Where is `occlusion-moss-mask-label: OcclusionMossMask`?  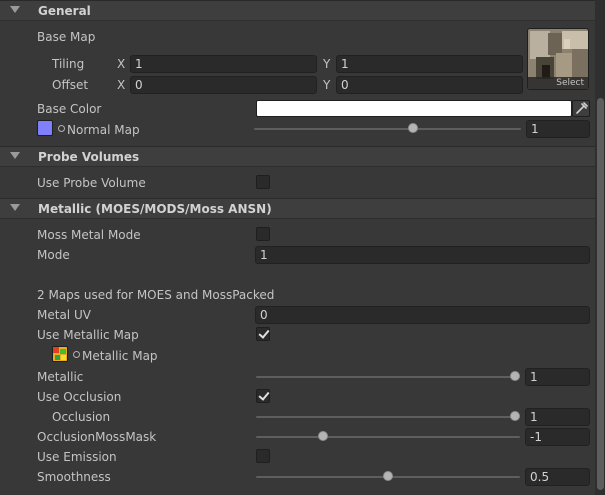 occlusion-moss-mask-label: OcclusionMossMask is located at coordinates (97, 437).